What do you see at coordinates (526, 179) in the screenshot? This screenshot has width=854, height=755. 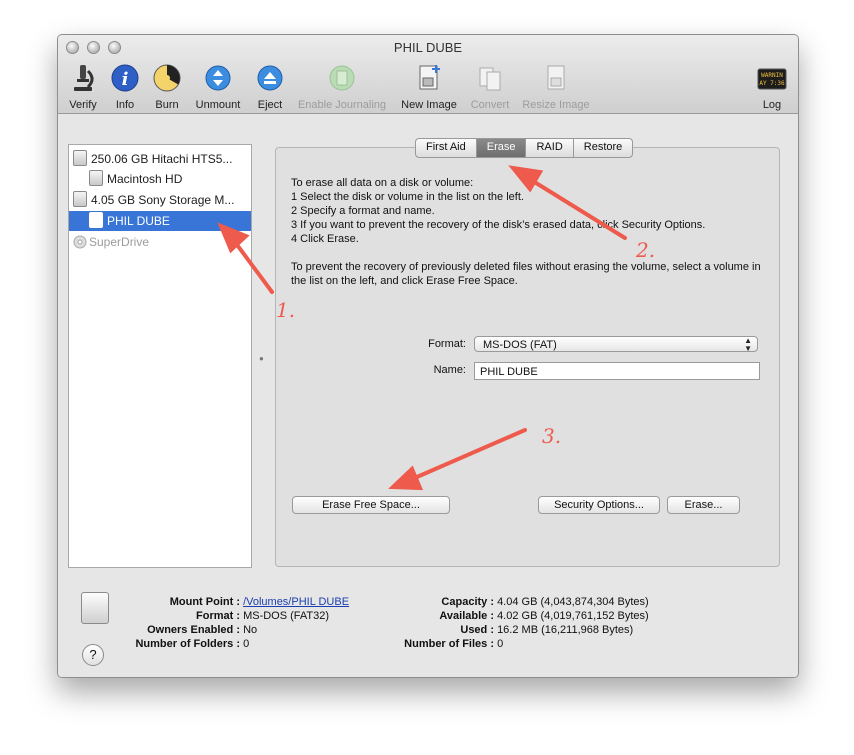 I see `arrow-2-head` at bounding box center [526, 179].